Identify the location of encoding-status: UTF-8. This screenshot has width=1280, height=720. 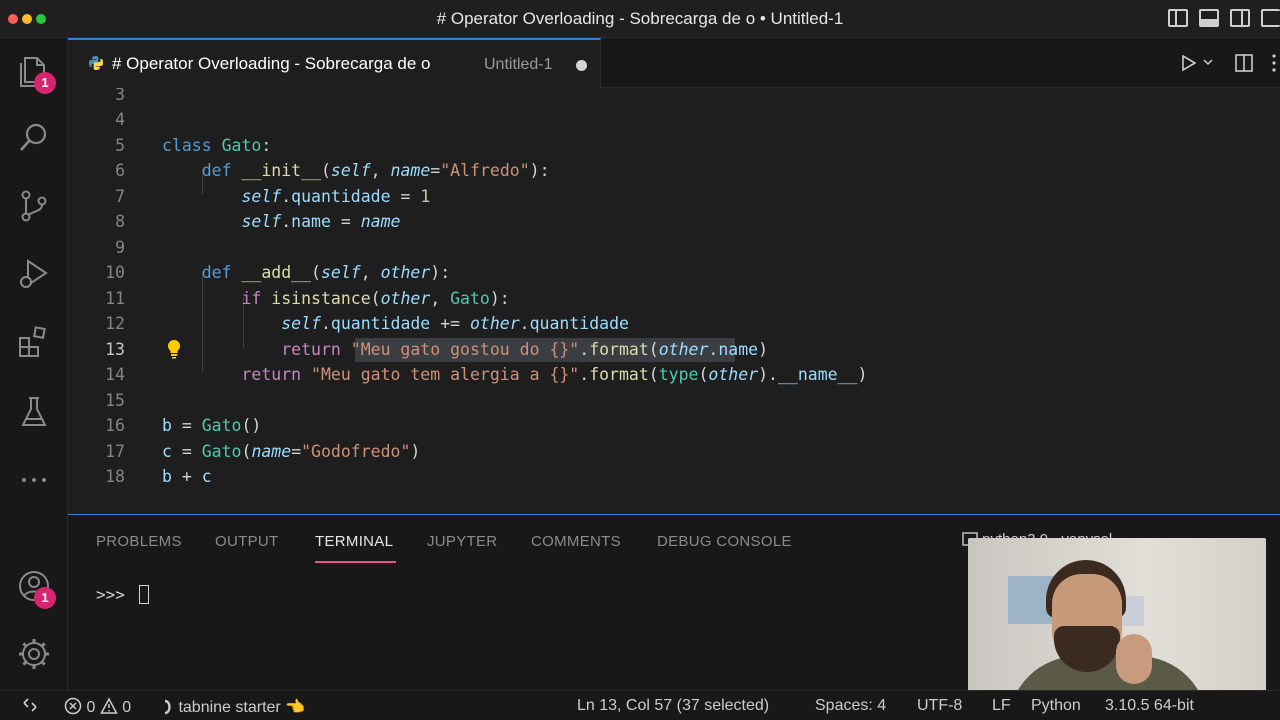
(939, 706).